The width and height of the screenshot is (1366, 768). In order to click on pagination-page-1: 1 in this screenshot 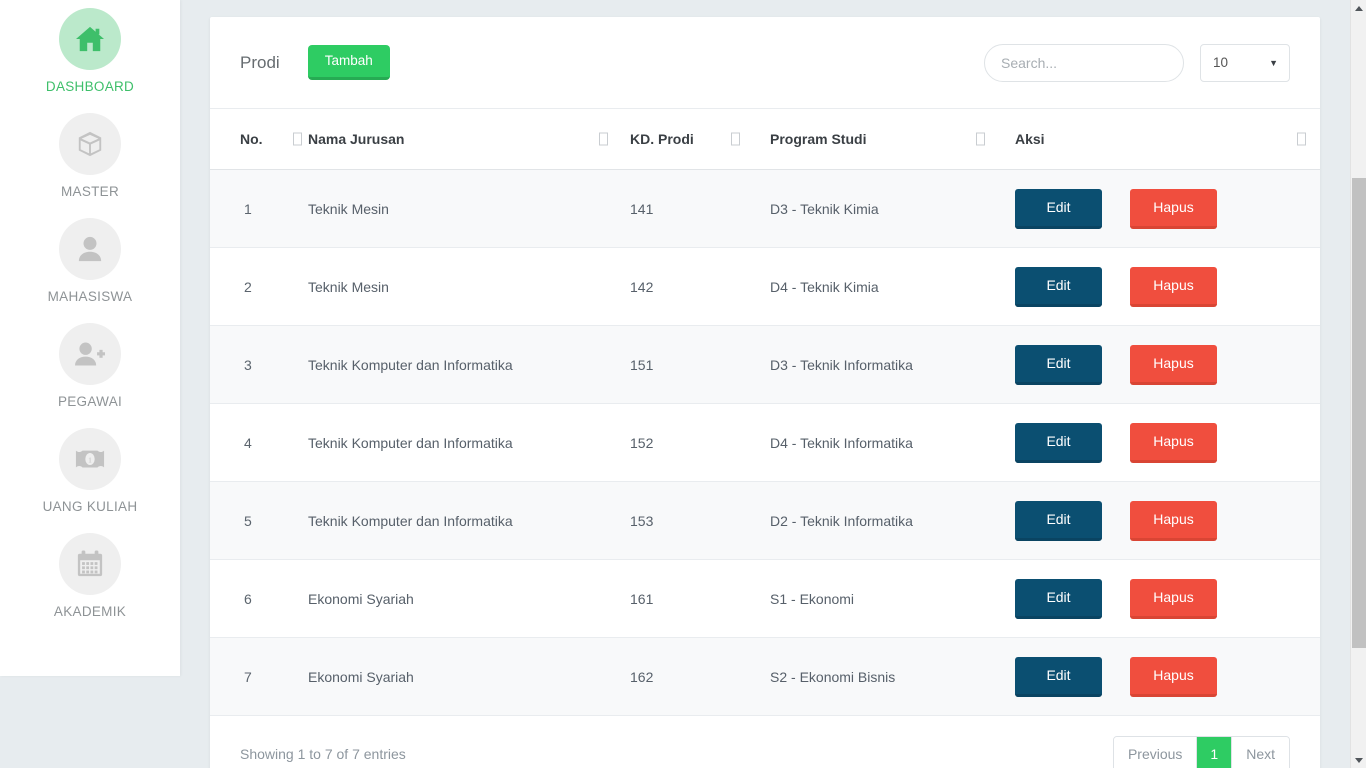, I will do `click(1214, 752)`.